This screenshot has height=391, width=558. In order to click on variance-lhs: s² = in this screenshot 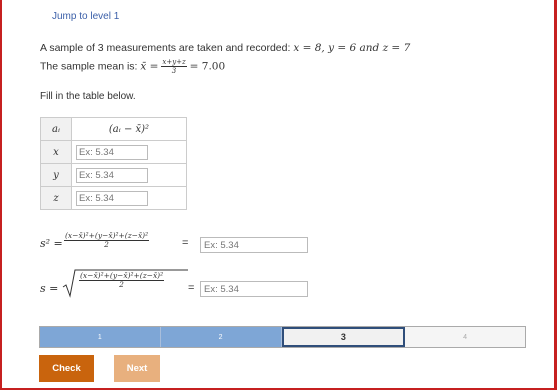, I will do `click(51, 243)`.